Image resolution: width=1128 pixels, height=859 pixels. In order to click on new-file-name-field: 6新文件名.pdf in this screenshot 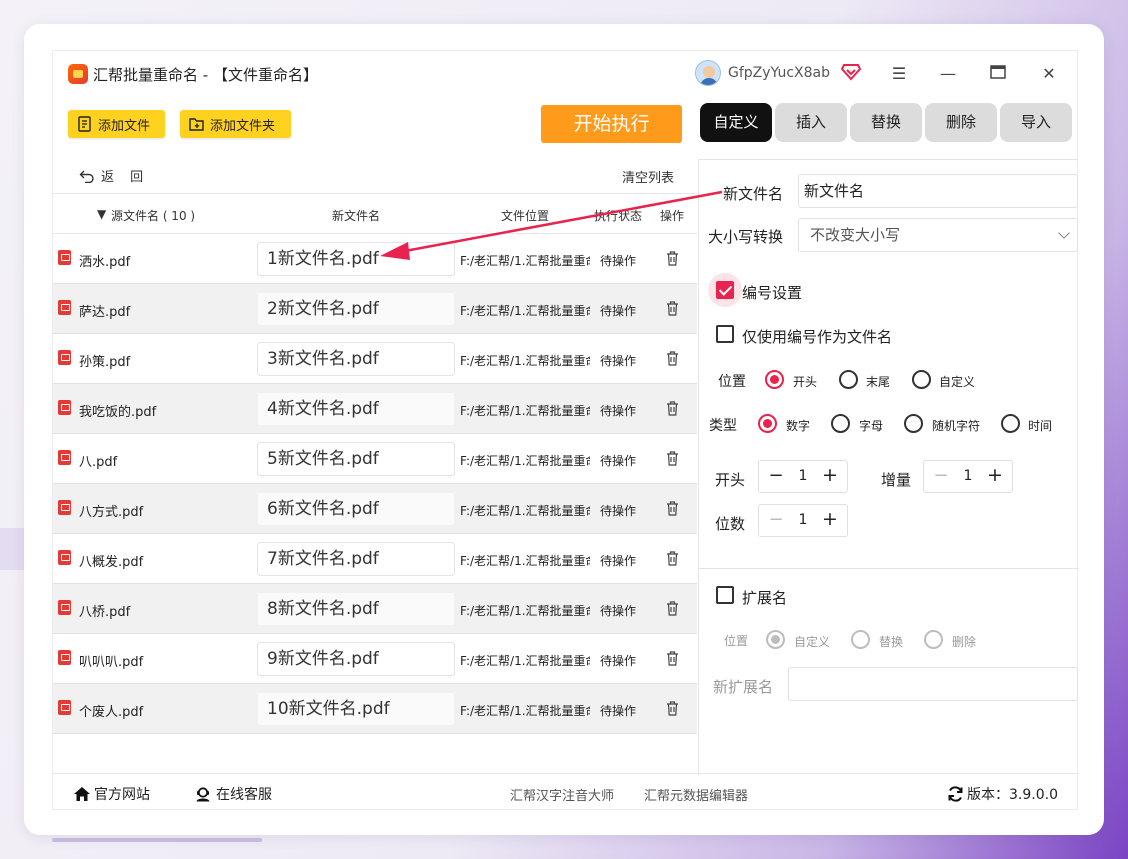, I will do `click(356, 509)`.